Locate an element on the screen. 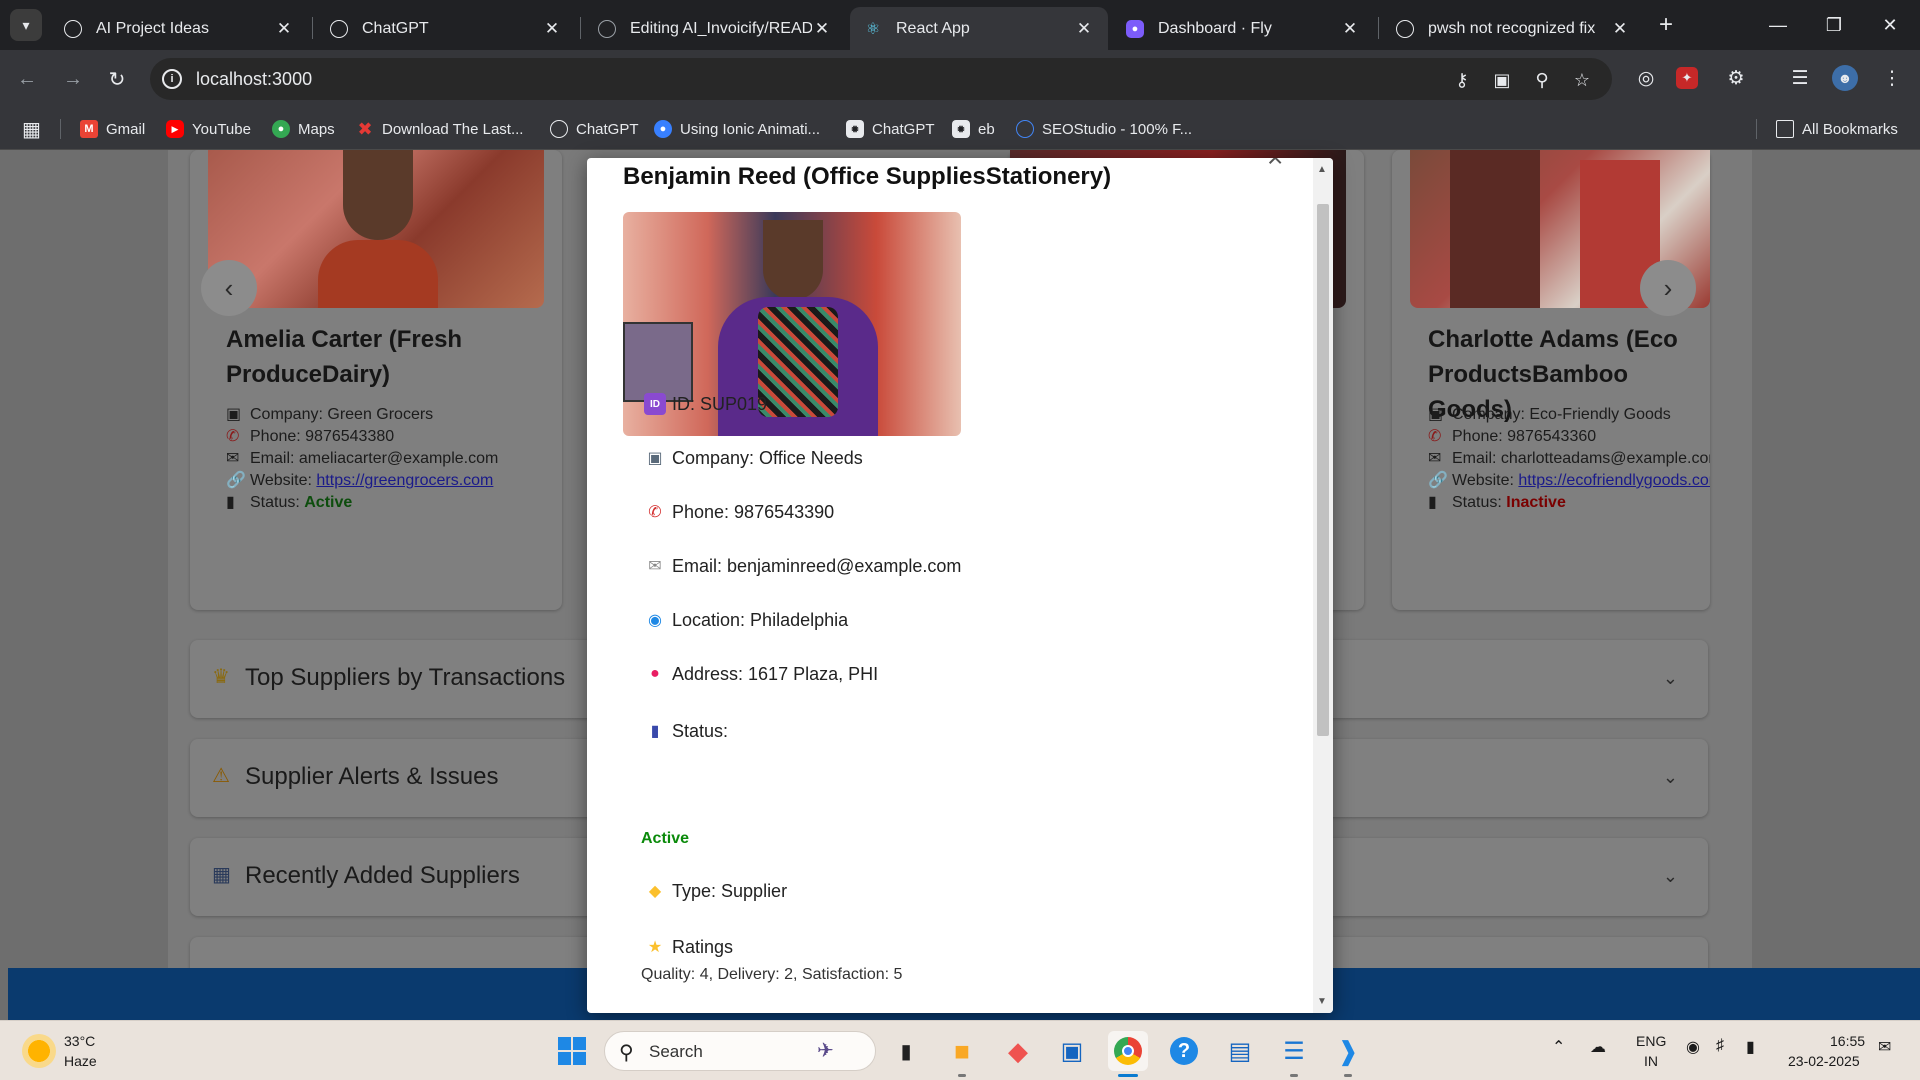 This screenshot has width=1920, height=1080. scrollbar-thumb is located at coordinates (1323, 470).